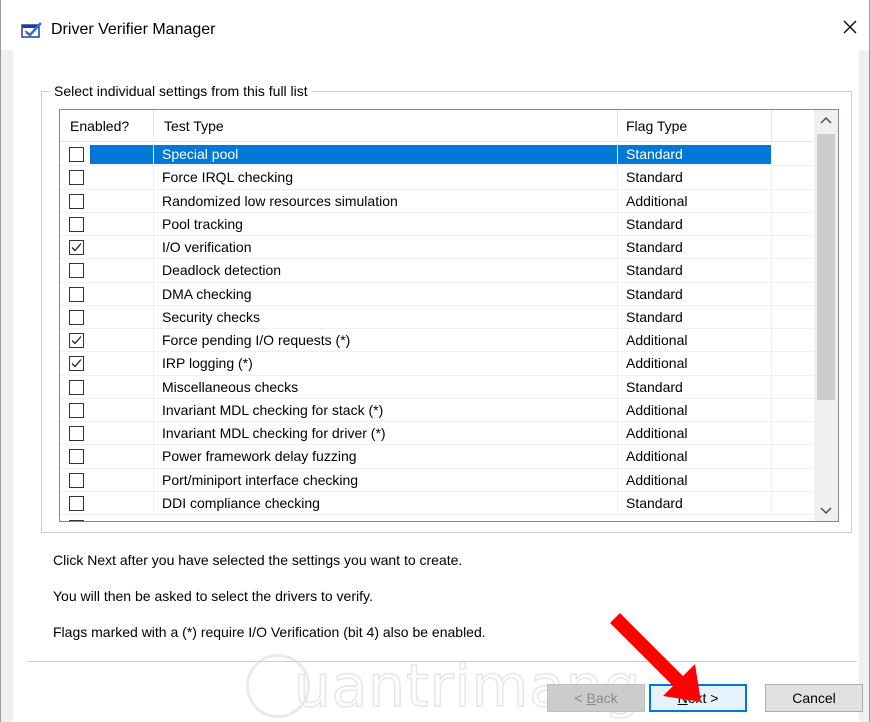  Describe the element at coordinates (682, 698) in the screenshot. I see `next-button-mnemonic: N` at that location.